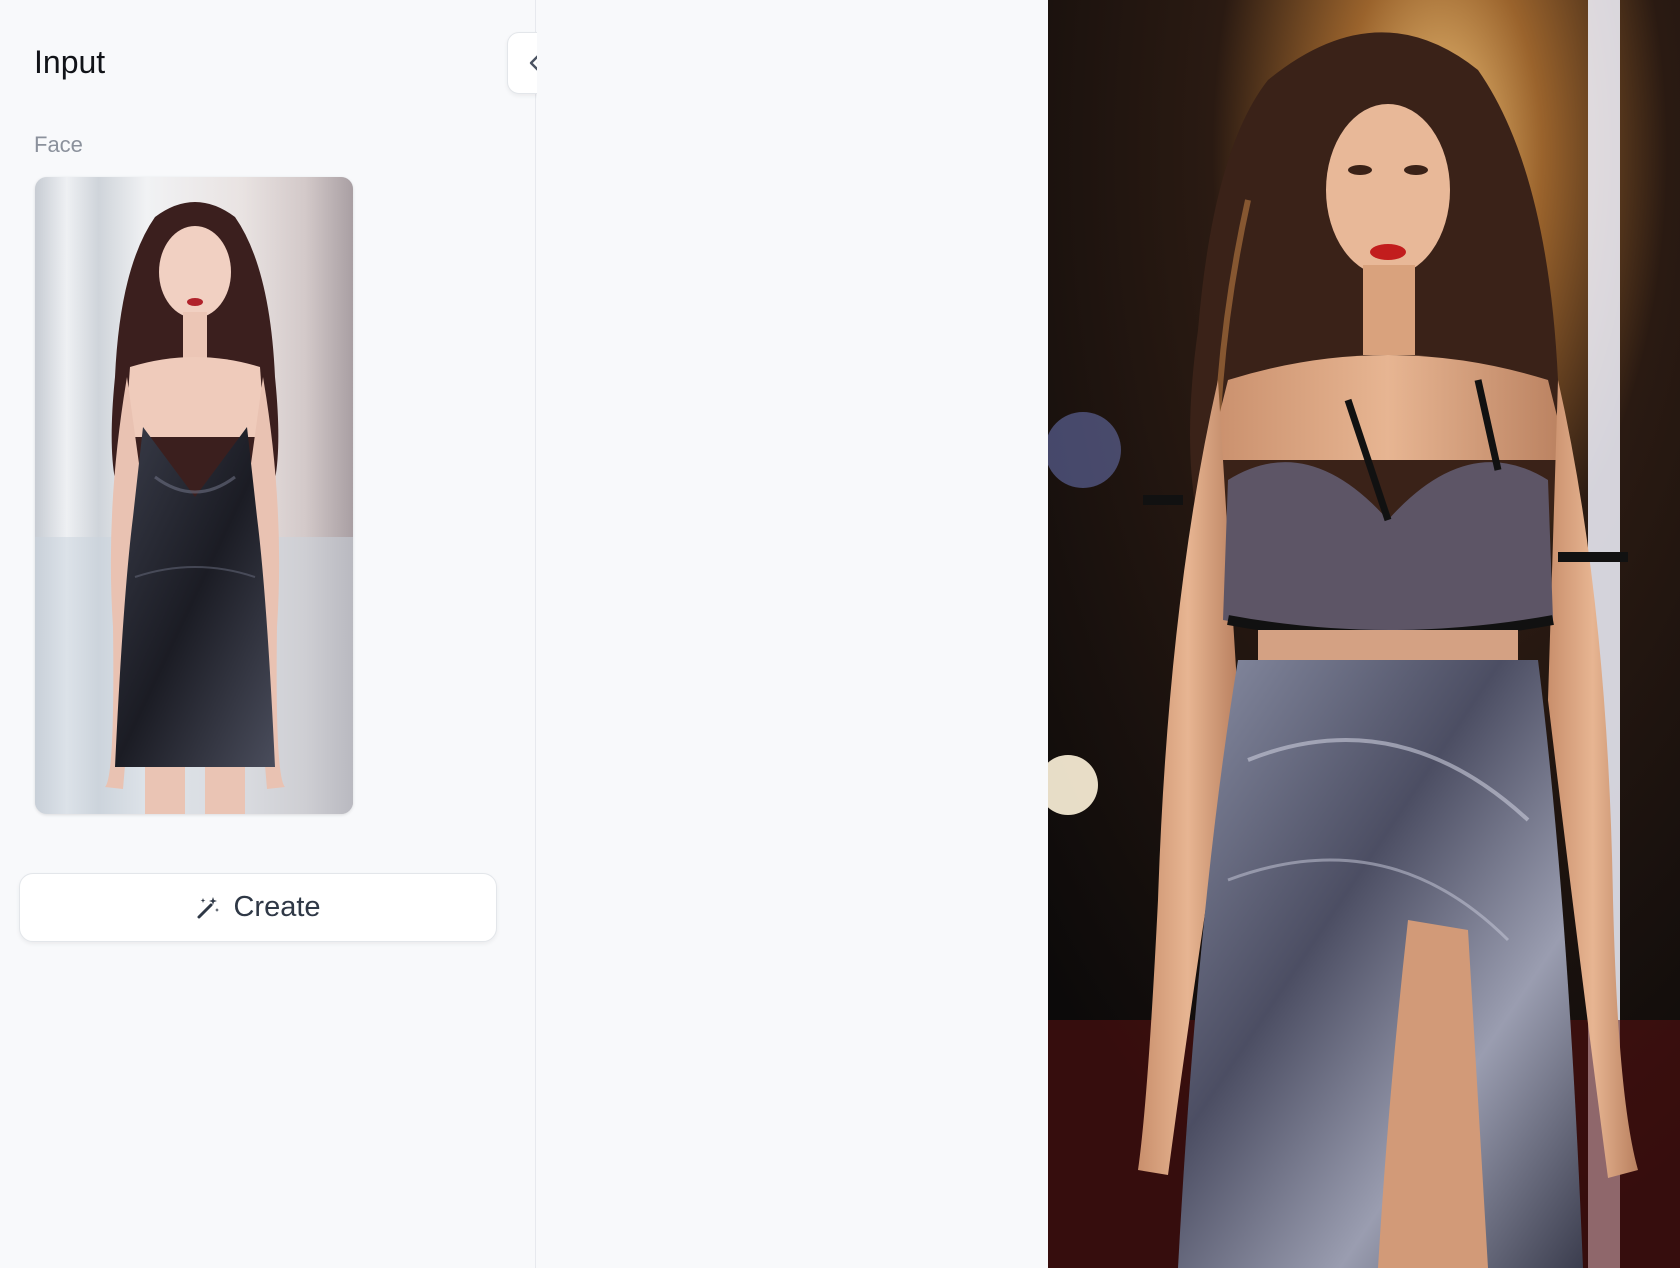  I want to click on panel-title: Input, so click(70, 62).